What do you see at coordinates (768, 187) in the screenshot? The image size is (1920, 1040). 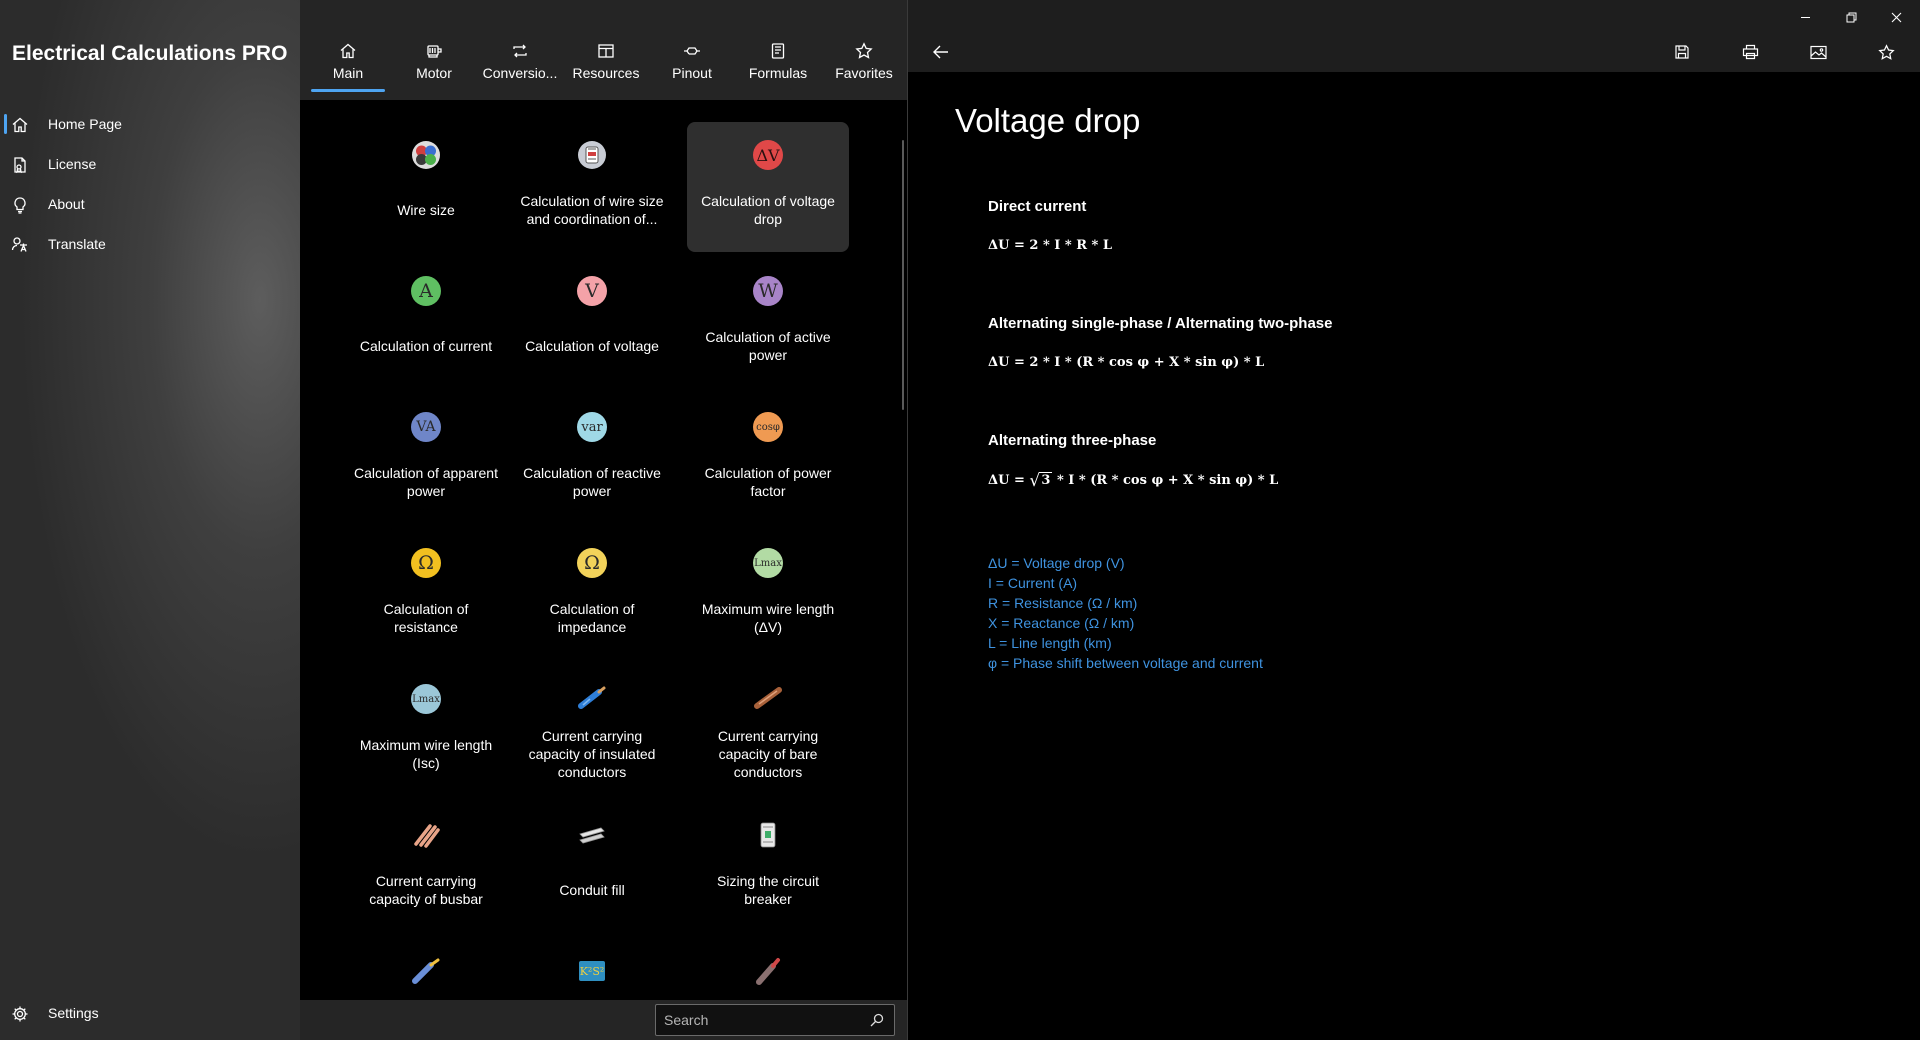 I see `tile-voltage-drop: ΔV Calculation of voltage drop` at bounding box center [768, 187].